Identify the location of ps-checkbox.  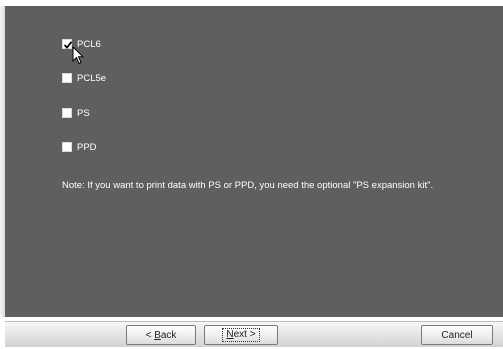
(67, 113).